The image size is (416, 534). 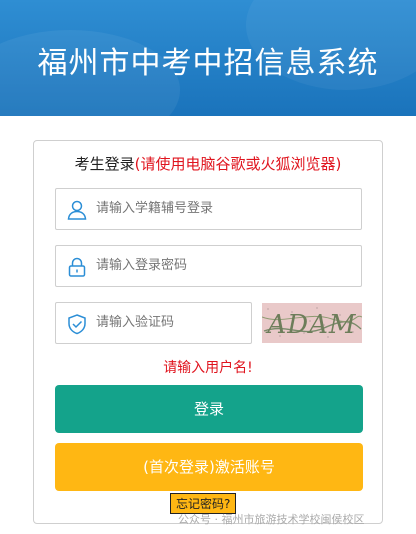 I want to click on password-field, so click(x=208, y=266).